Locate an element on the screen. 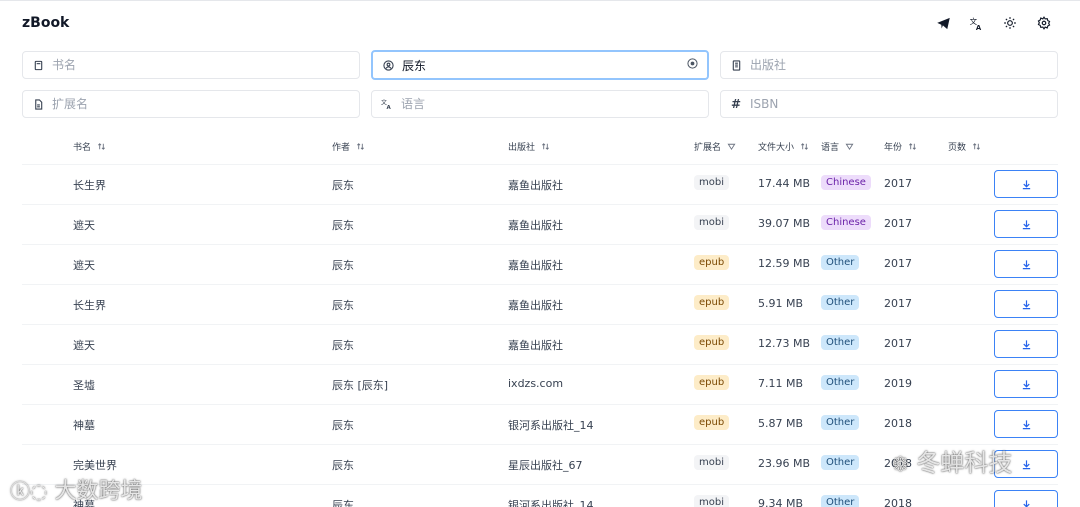 The width and height of the screenshot is (1080, 507). header-year: 年份 is located at coordinates (900, 146).